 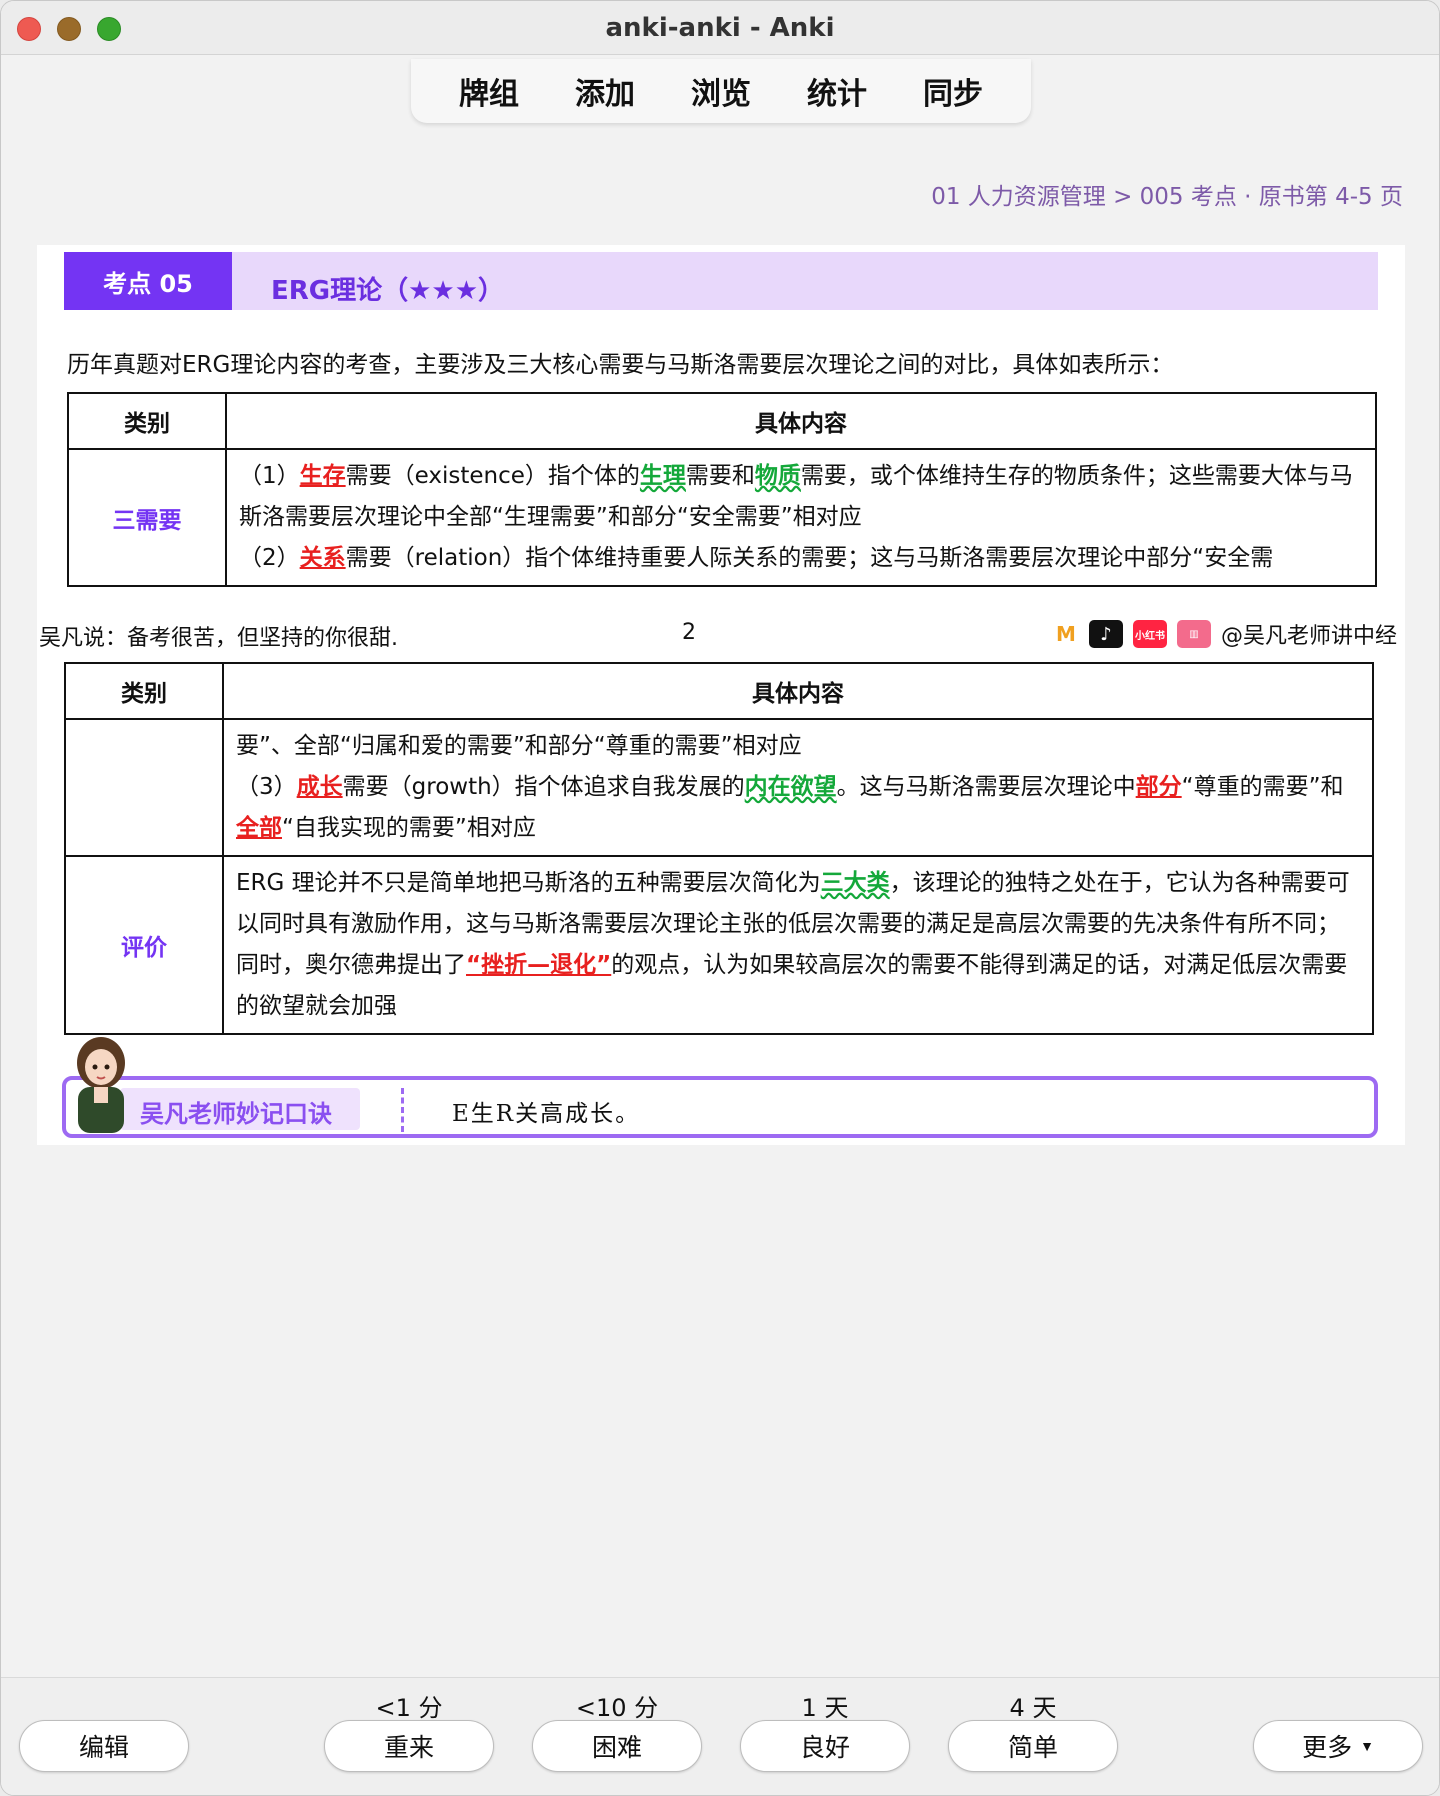 What do you see at coordinates (29, 29) in the screenshot?
I see `close-icon` at bounding box center [29, 29].